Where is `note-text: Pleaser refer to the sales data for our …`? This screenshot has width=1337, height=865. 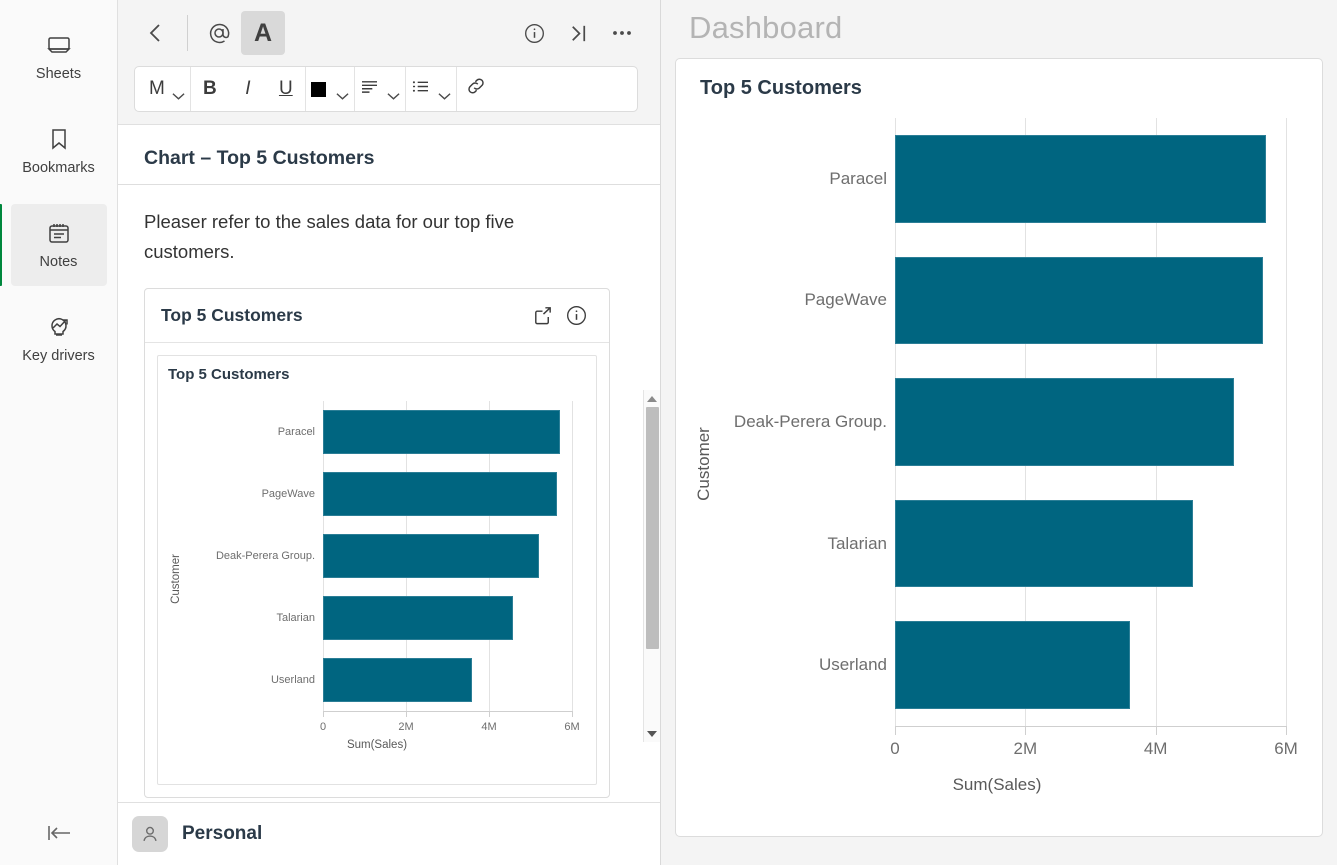 note-text: Pleaser refer to the sales data for our … is located at coordinates (329, 236).